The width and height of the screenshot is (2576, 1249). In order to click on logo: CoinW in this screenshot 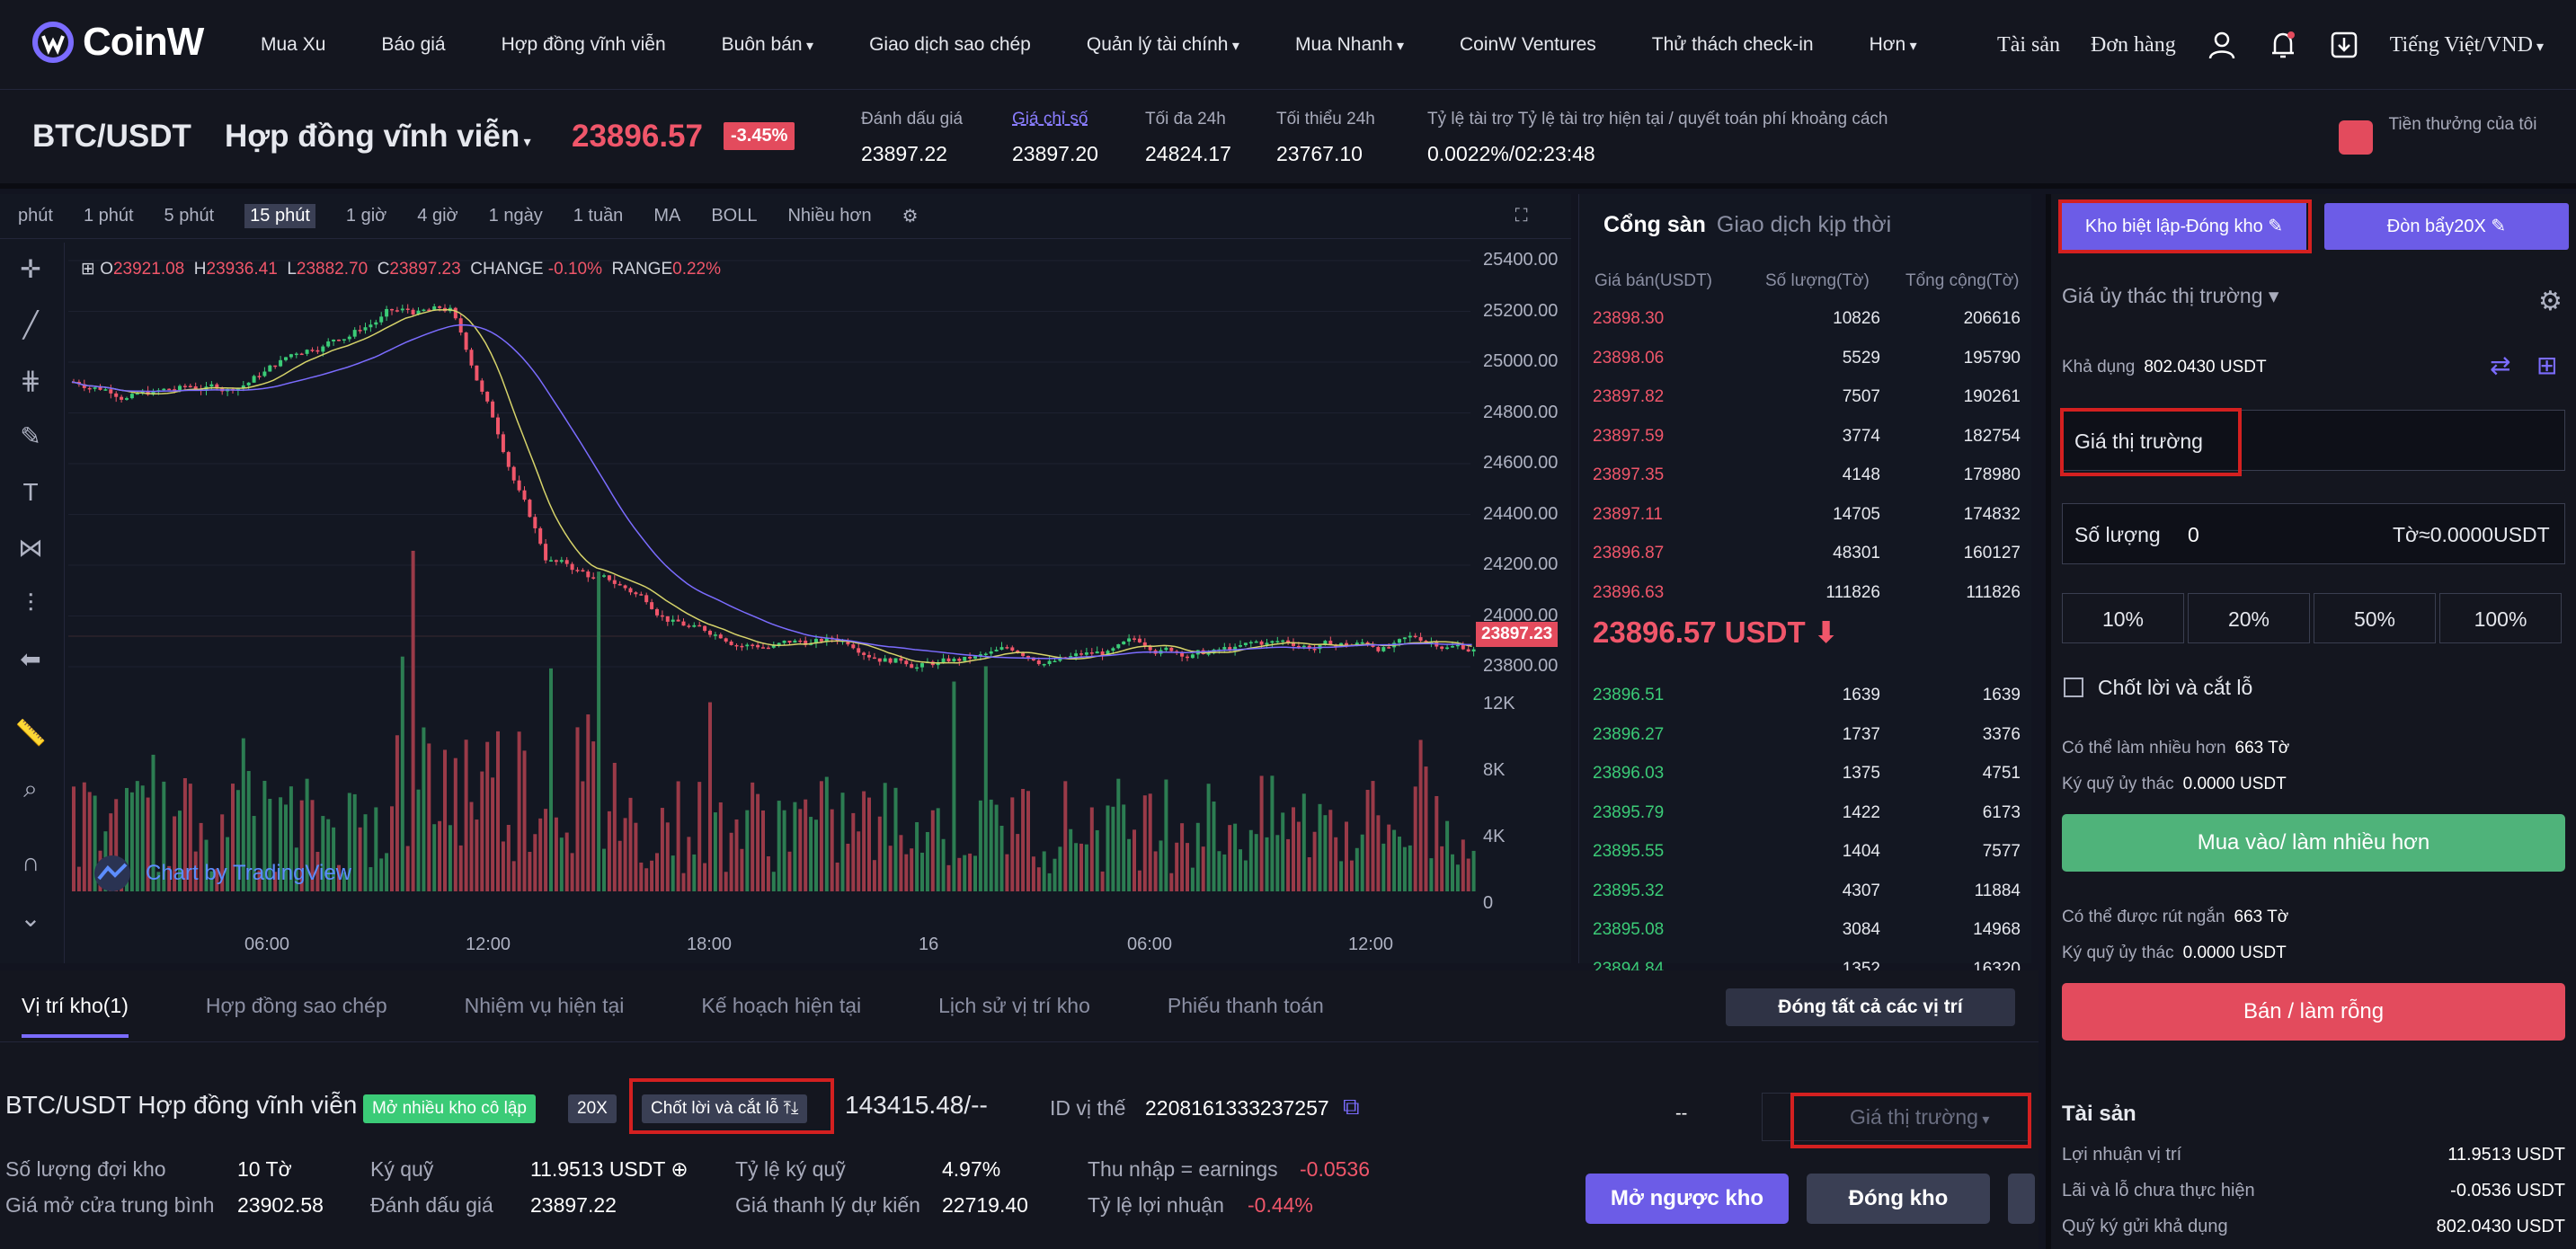, I will do `click(118, 42)`.